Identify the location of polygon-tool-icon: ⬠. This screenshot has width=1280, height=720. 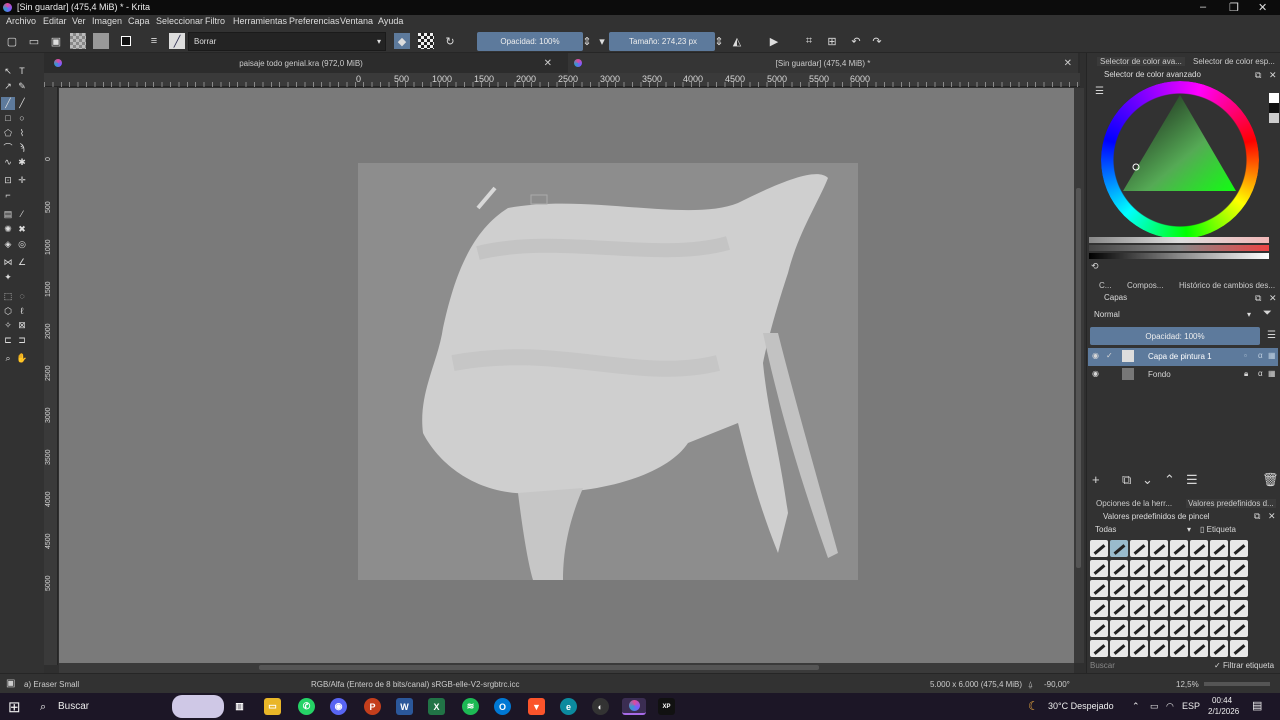
(8, 133).